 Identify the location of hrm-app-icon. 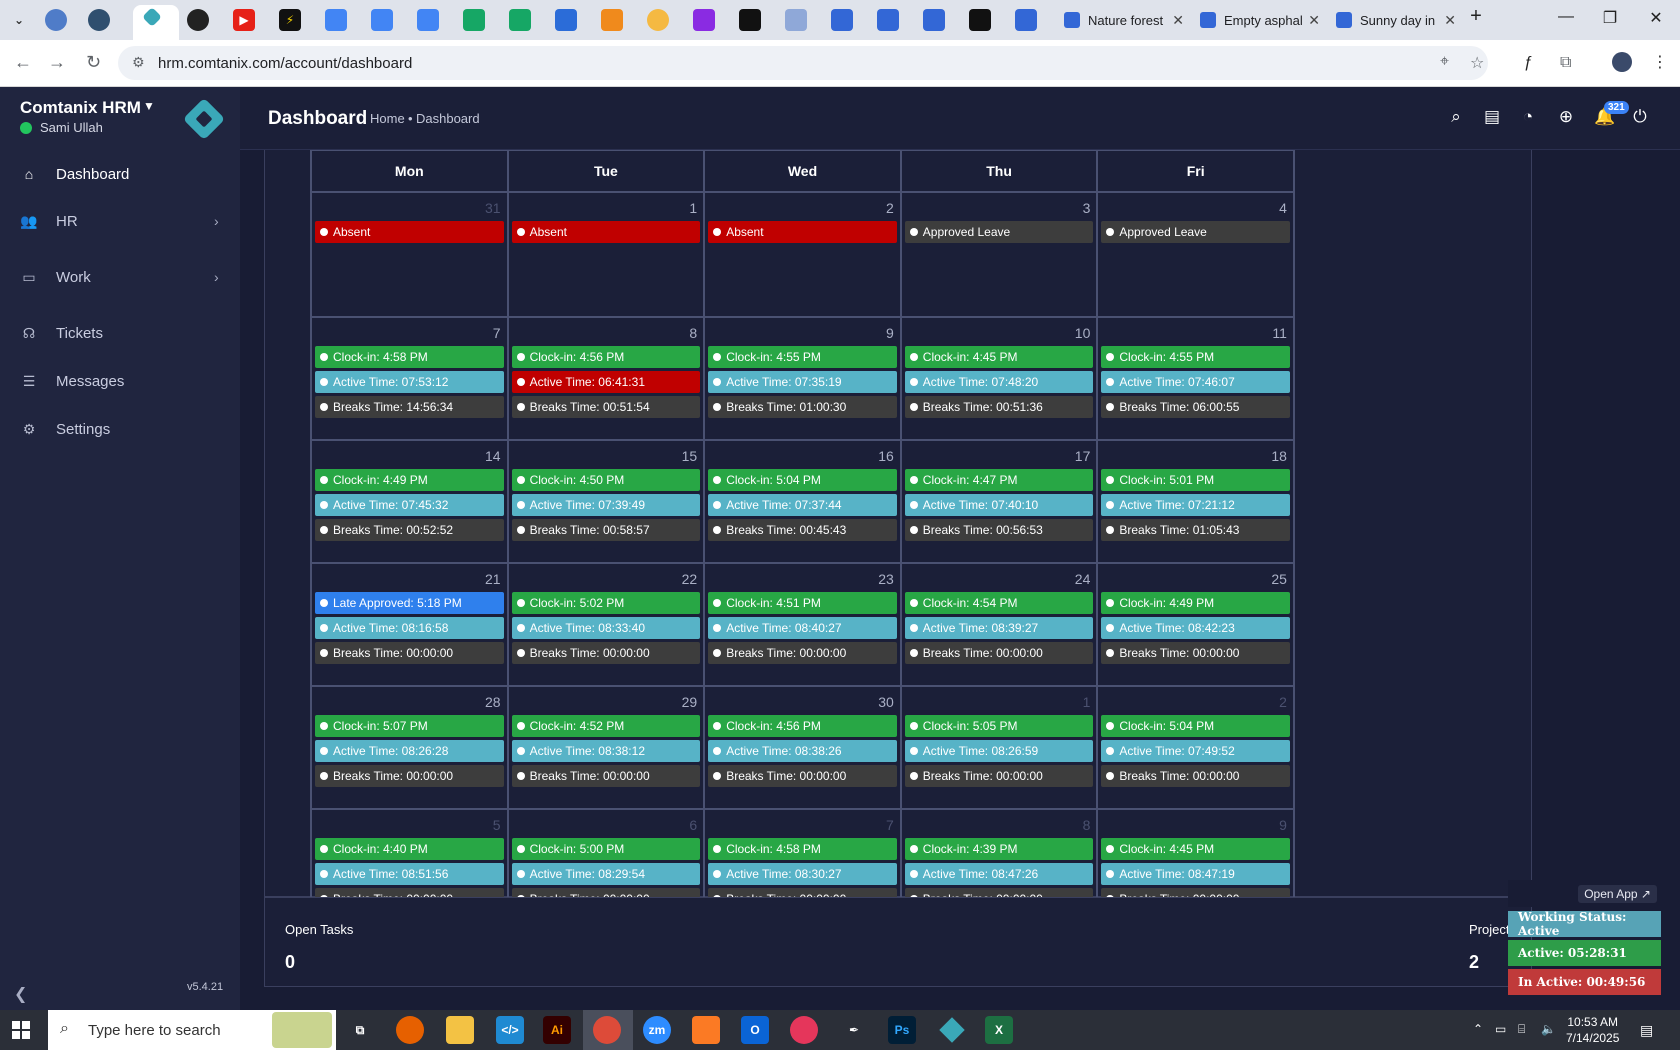
(952, 1030).